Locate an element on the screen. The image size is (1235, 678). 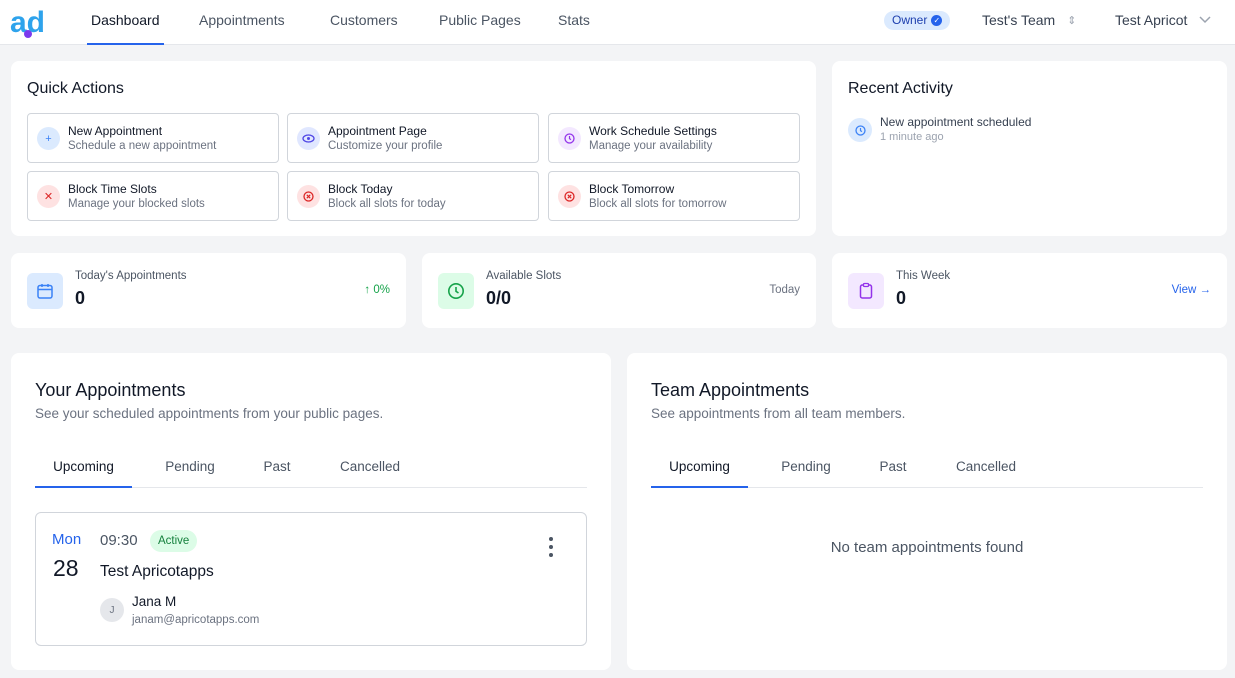
stat-label: Available Slots is located at coordinates (524, 276).